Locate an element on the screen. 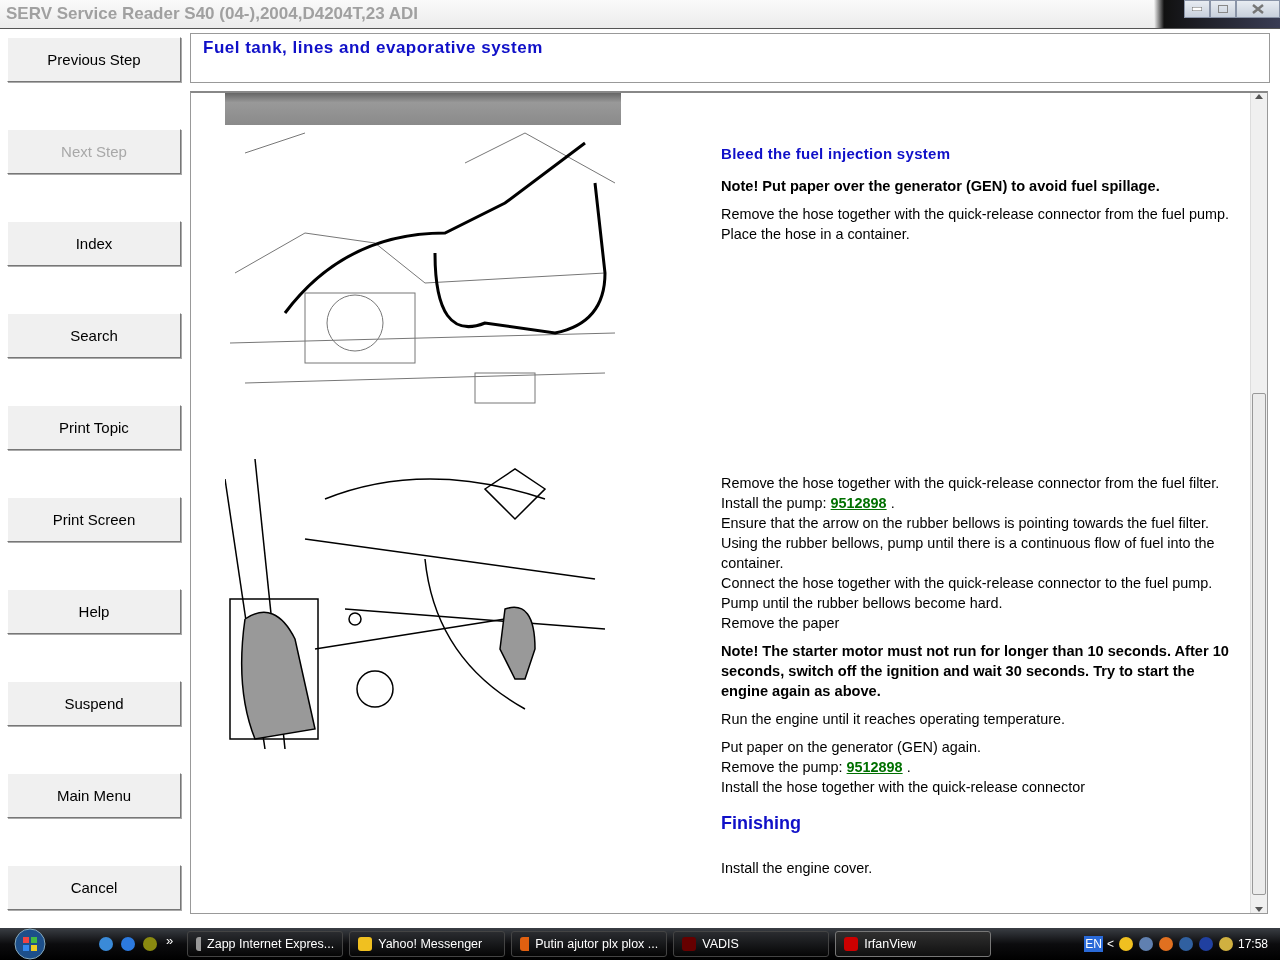  instruction-text: Connect the hose together with the quick-release connector to the fuel pump. is located at coordinates (967, 583).